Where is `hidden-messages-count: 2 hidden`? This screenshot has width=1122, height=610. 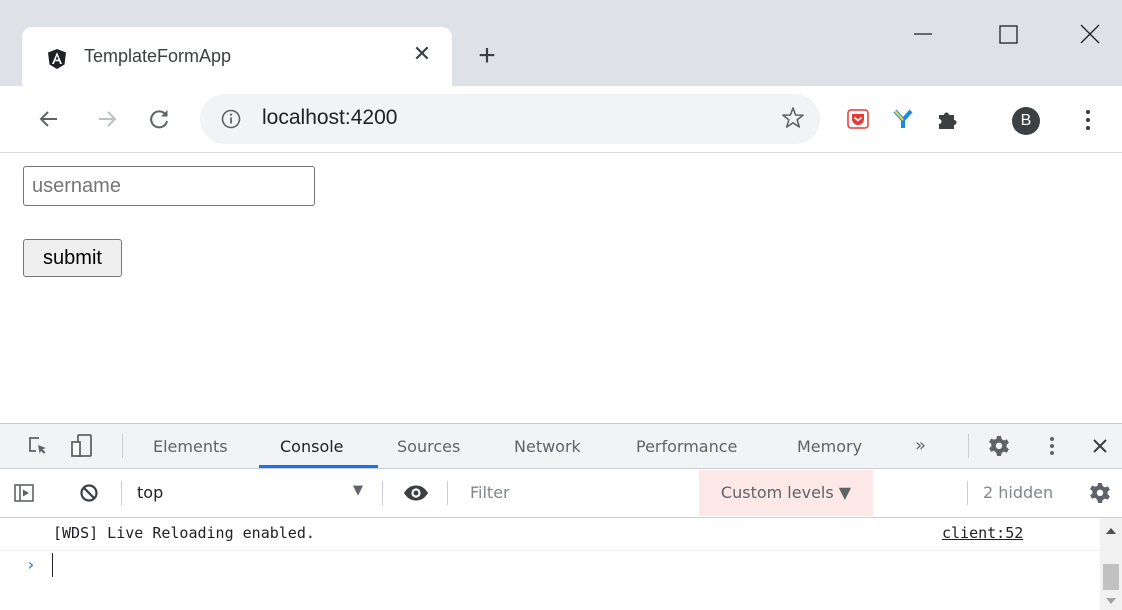
hidden-messages-count: 2 hidden is located at coordinates (1018, 492).